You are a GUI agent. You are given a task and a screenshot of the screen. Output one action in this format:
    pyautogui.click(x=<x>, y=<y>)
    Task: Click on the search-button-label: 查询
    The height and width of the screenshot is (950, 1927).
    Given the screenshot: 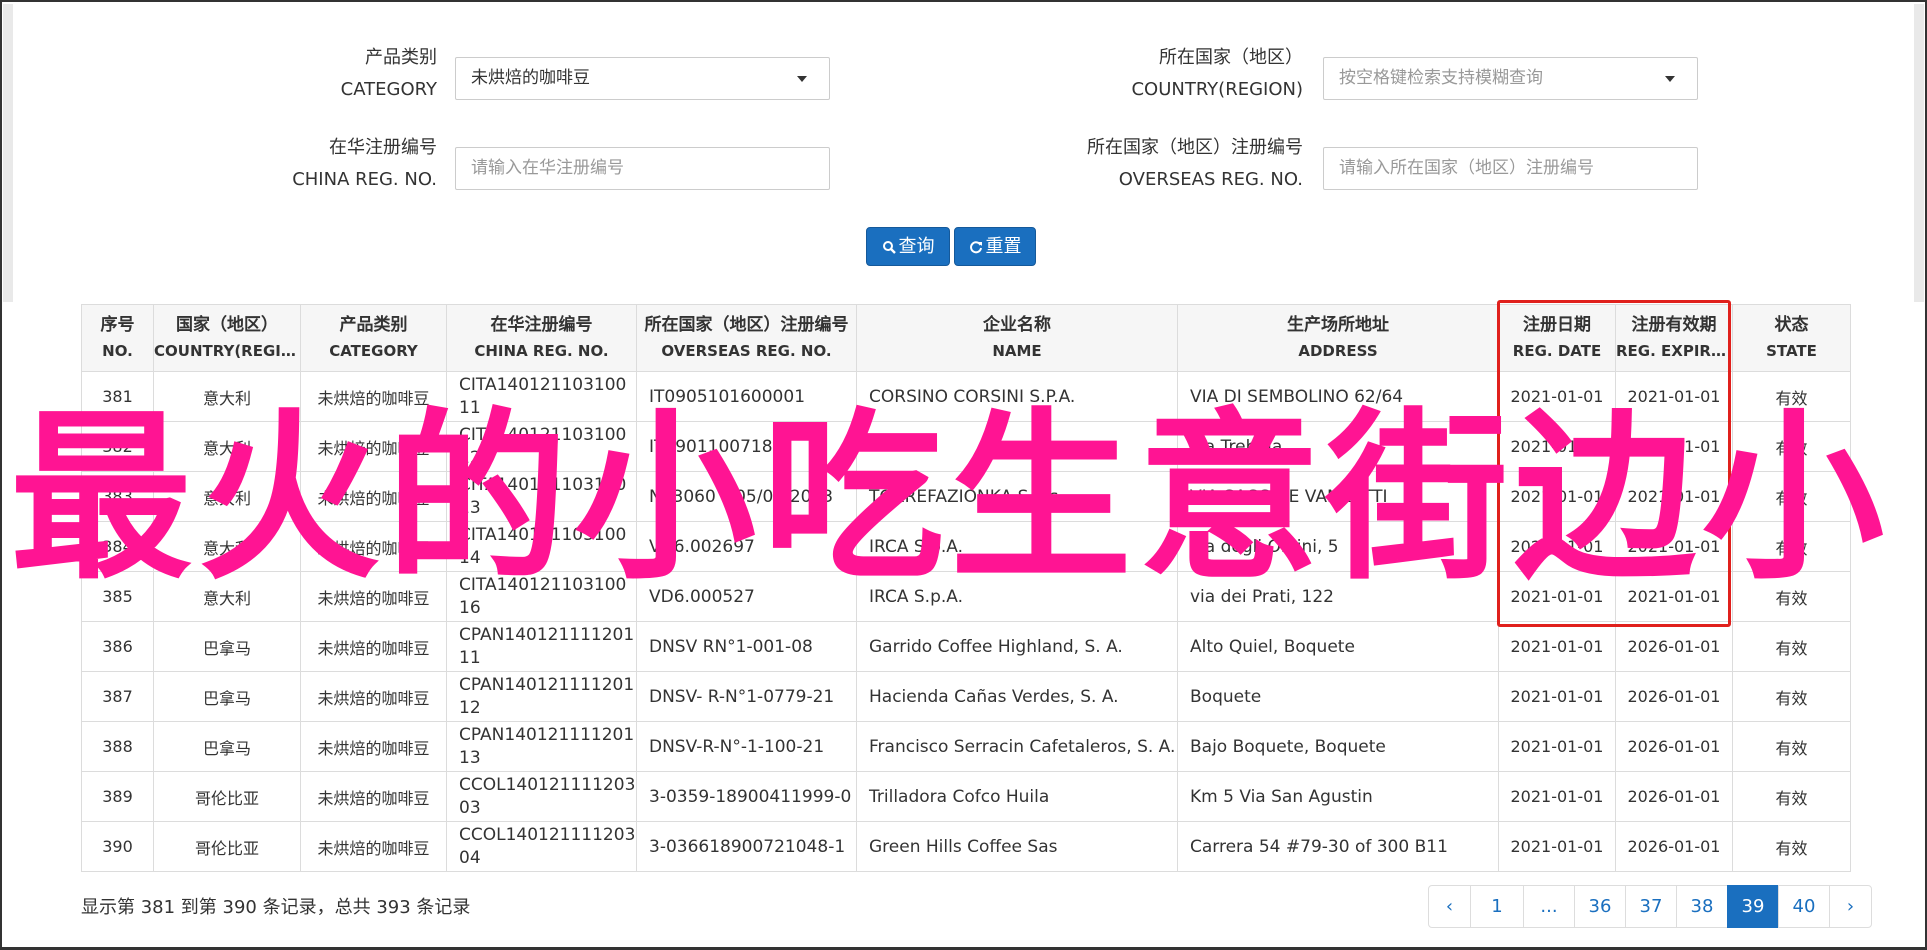 What is the action you would take?
    pyautogui.click(x=916, y=246)
    